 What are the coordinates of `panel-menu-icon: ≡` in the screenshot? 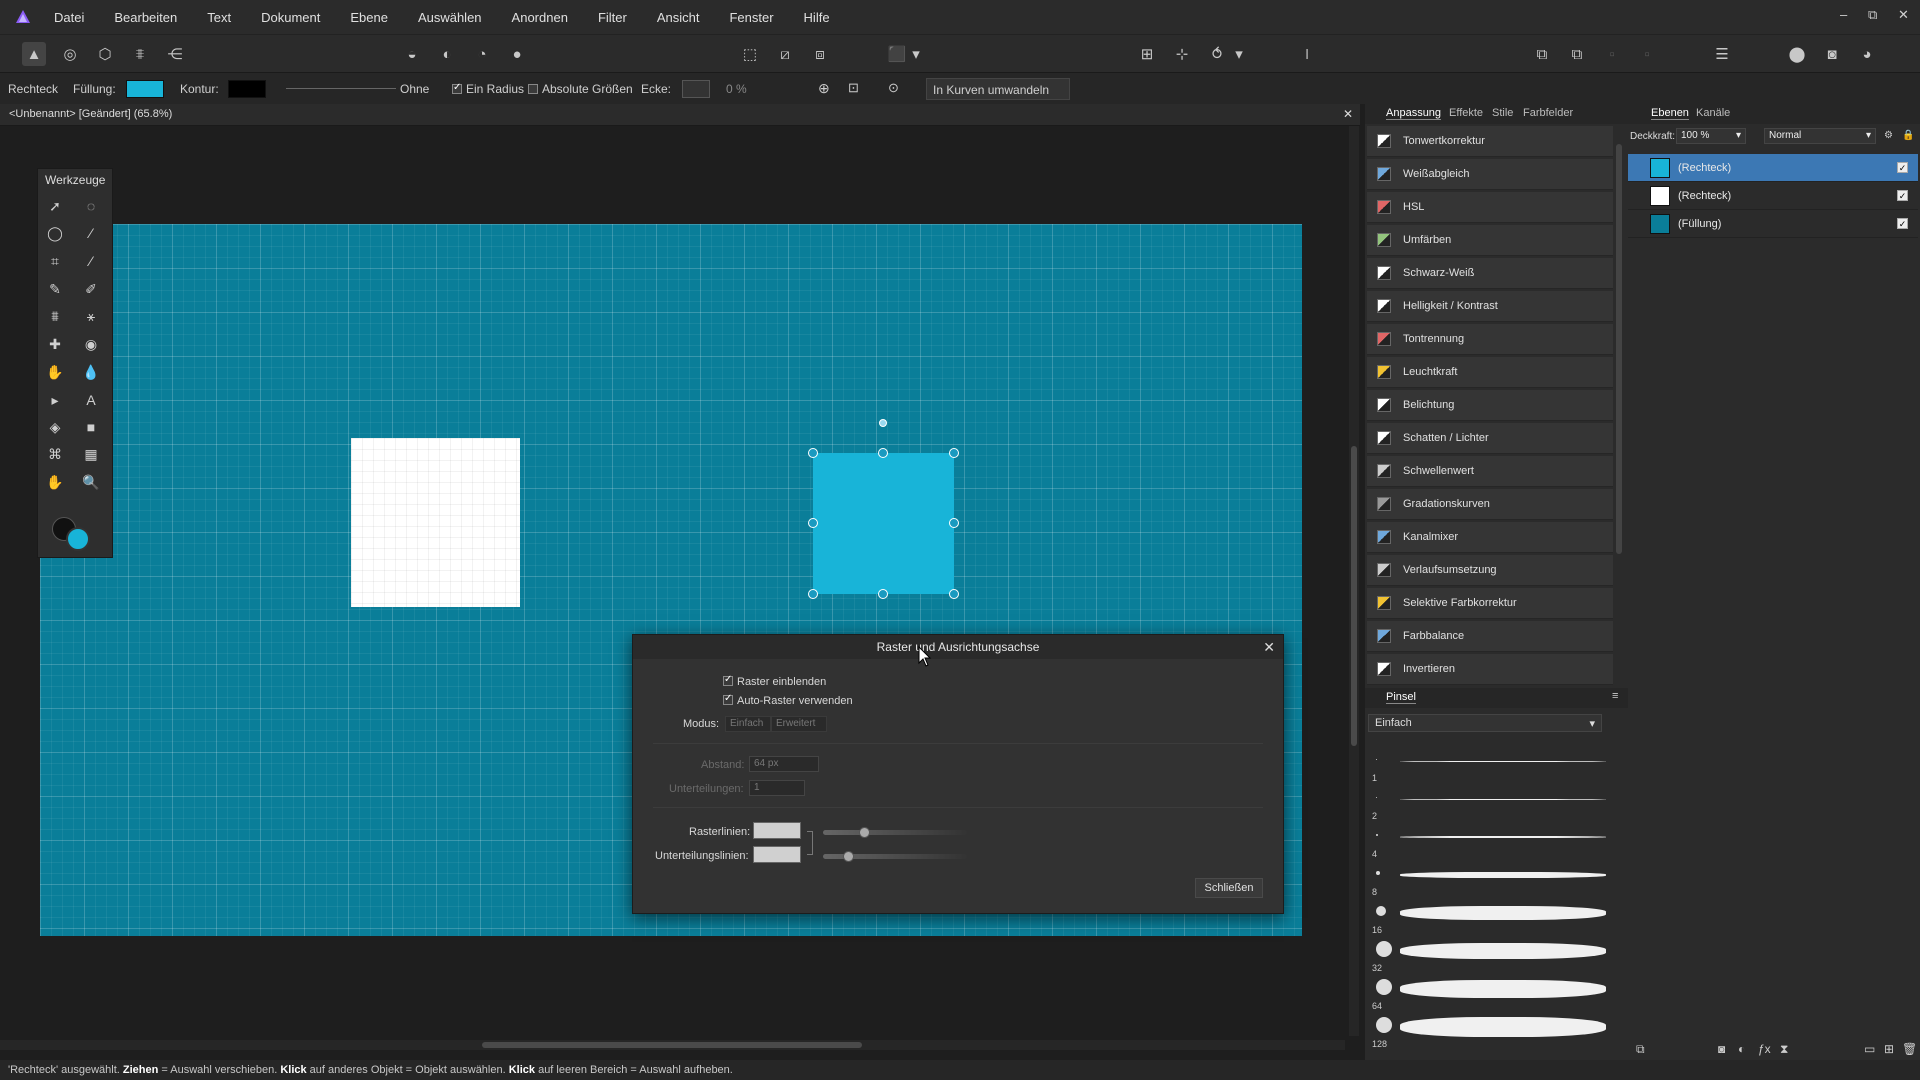 It's located at (1615, 696).